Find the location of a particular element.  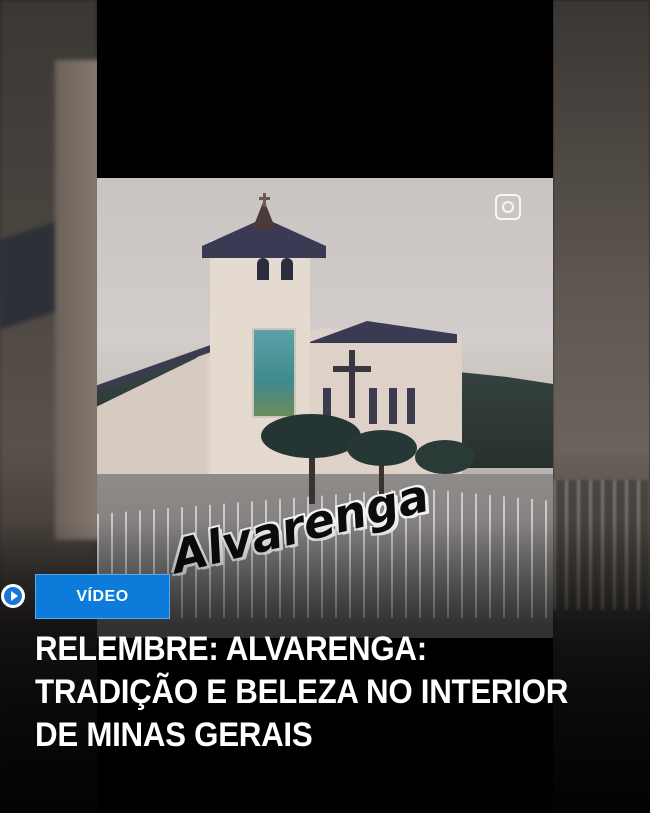

play-triangle-icon is located at coordinates (14, 596).